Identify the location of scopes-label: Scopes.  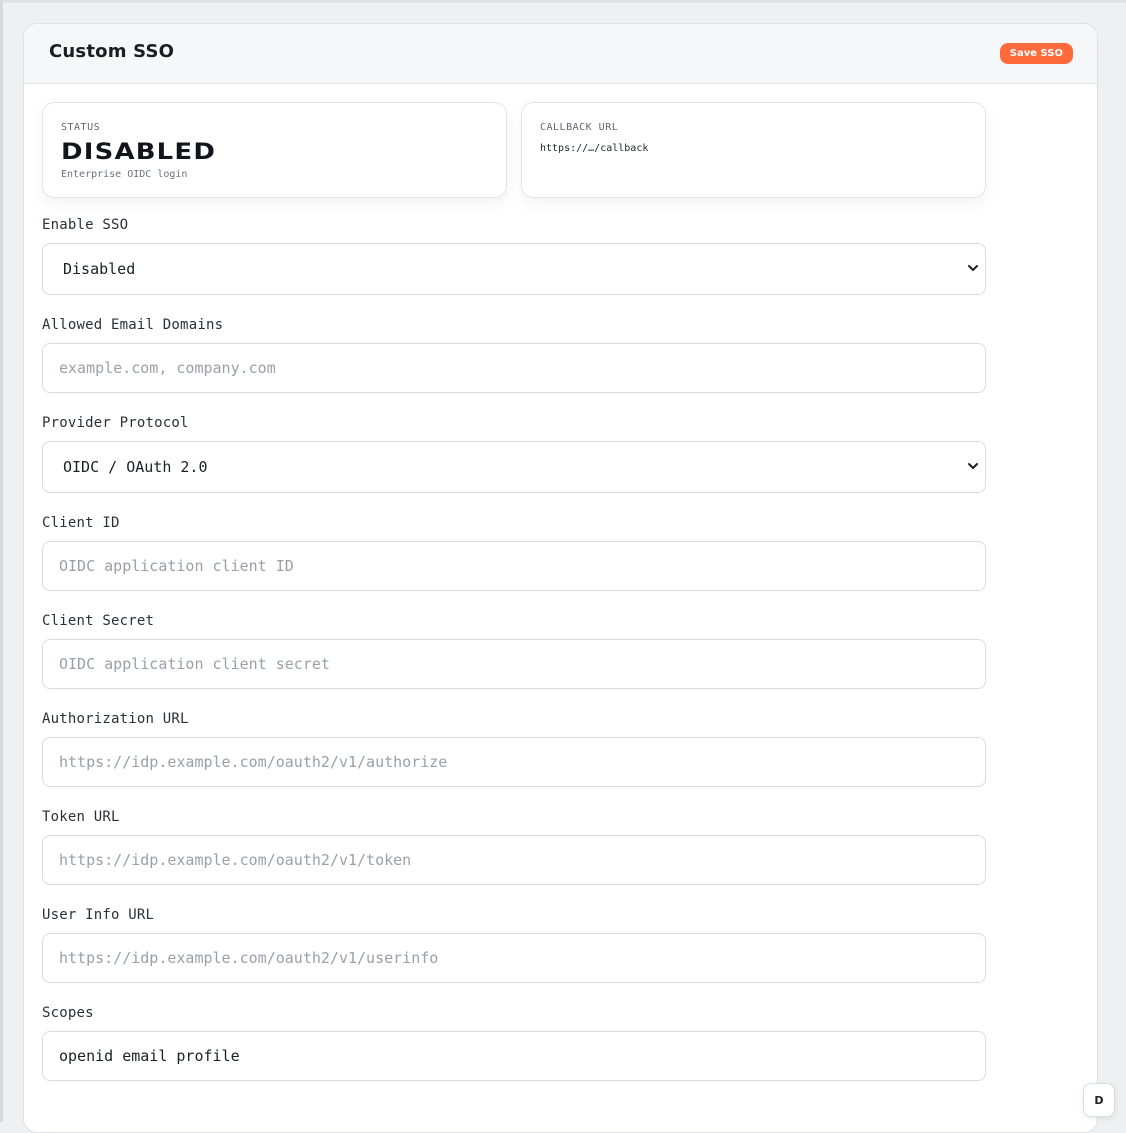
(68, 1013).